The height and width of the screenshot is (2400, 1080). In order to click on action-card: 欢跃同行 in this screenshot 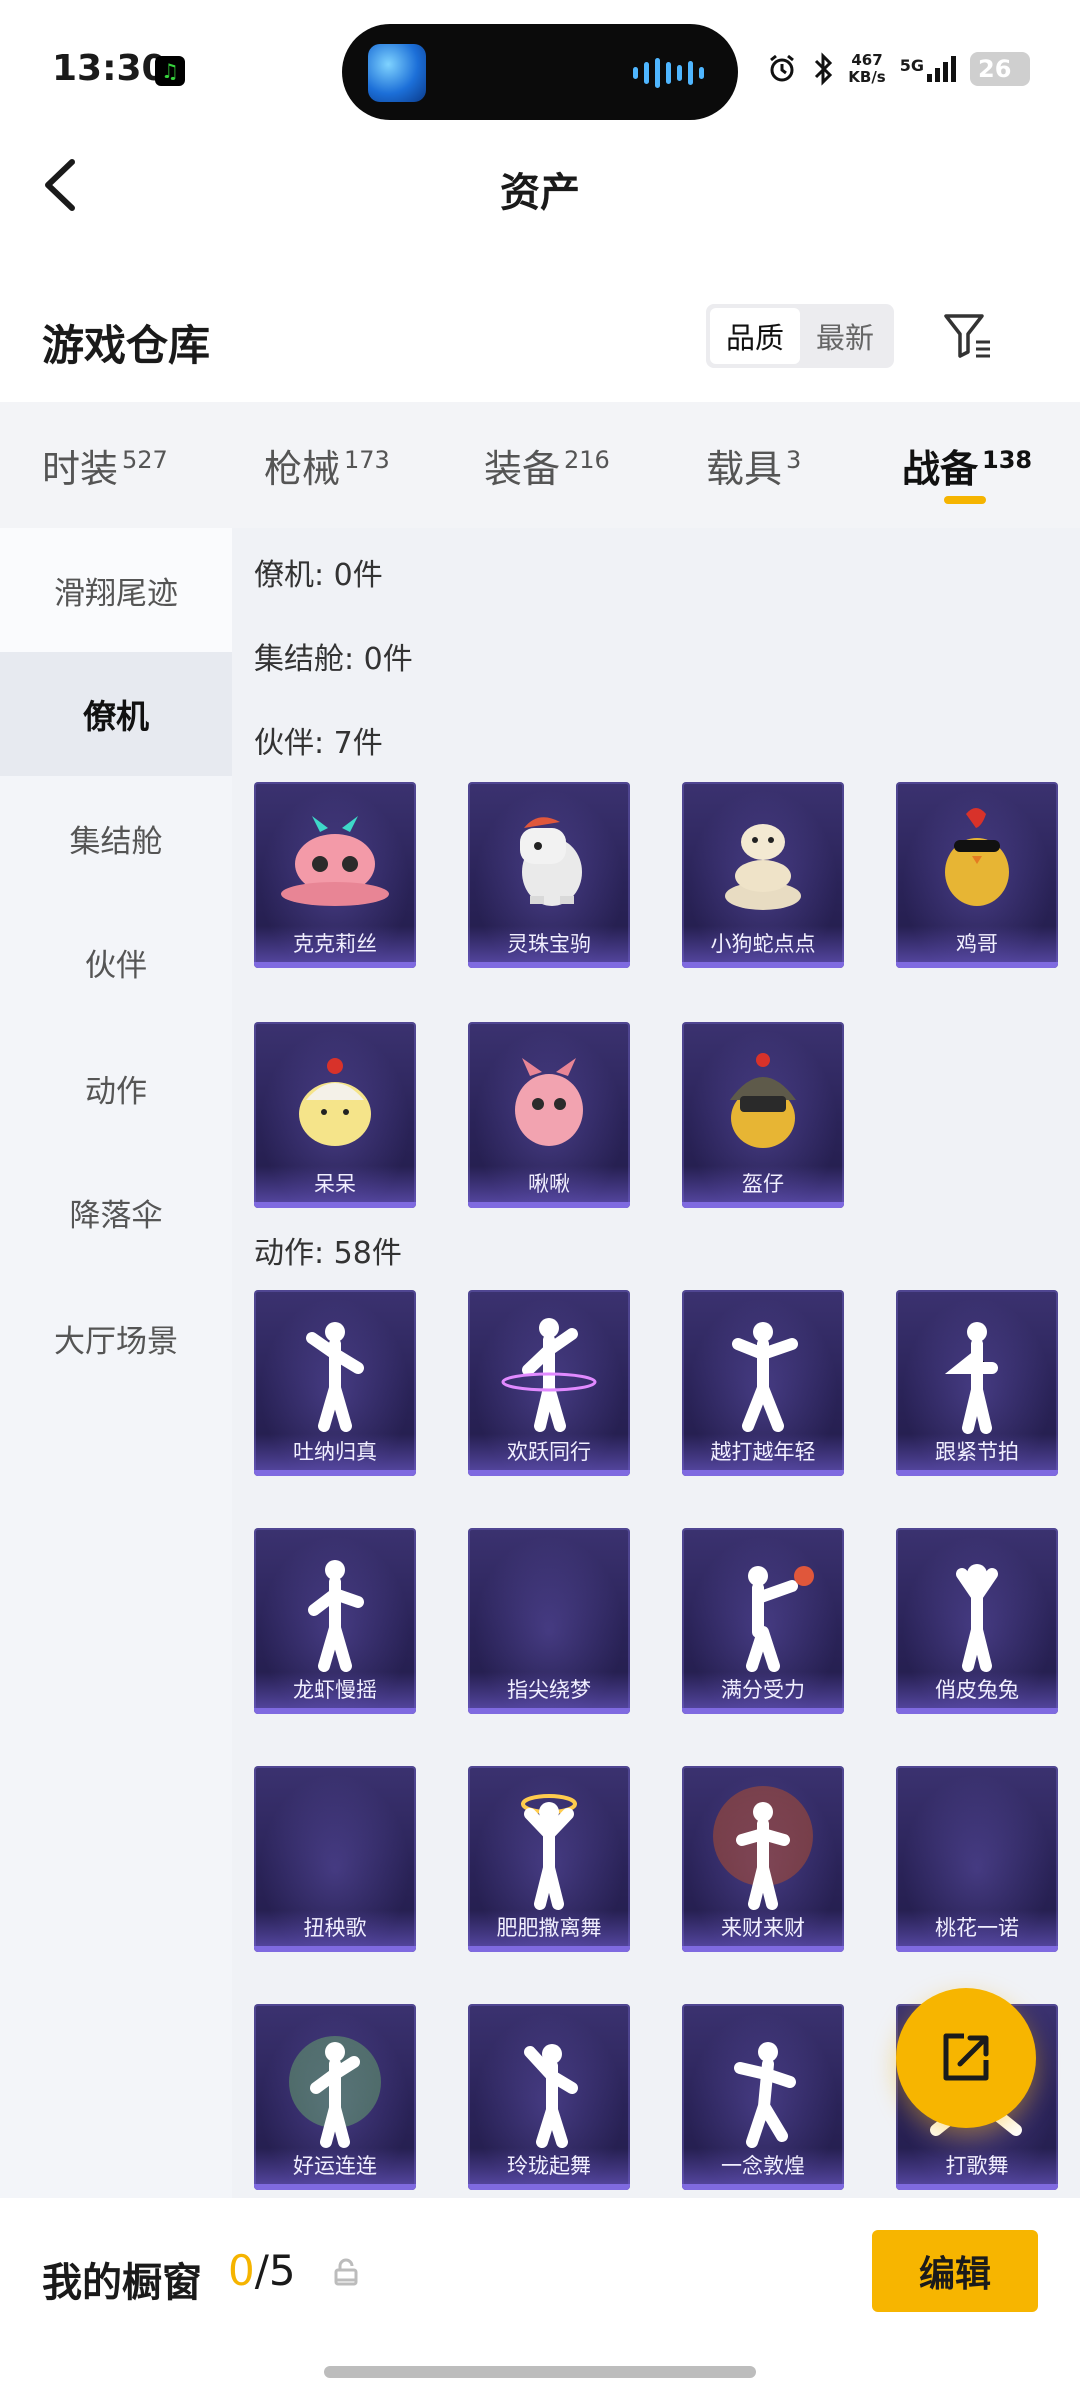, I will do `click(549, 1383)`.